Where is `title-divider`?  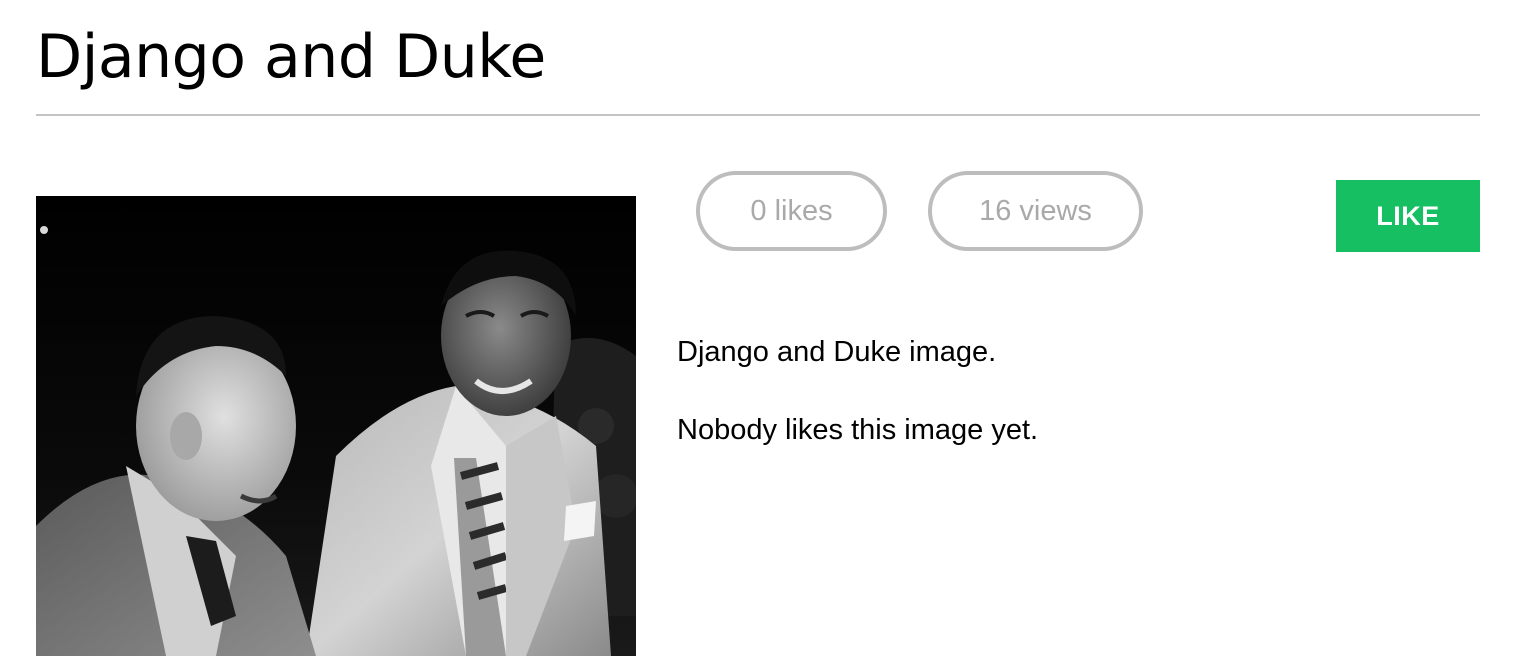
title-divider is located at coordinates (758, 115).